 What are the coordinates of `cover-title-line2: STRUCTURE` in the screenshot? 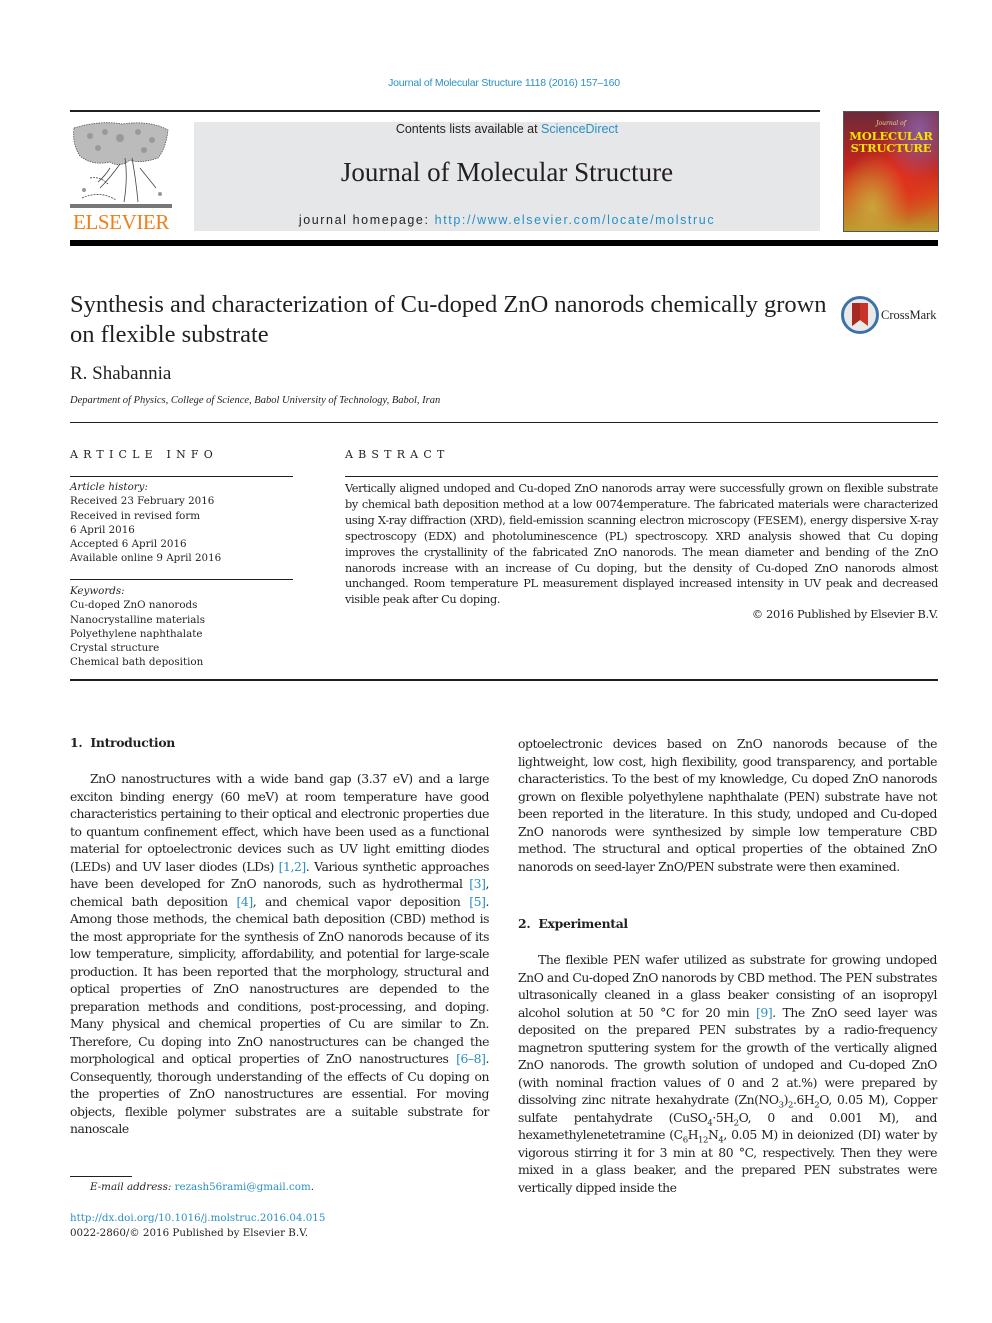 It's located at (891, 148).